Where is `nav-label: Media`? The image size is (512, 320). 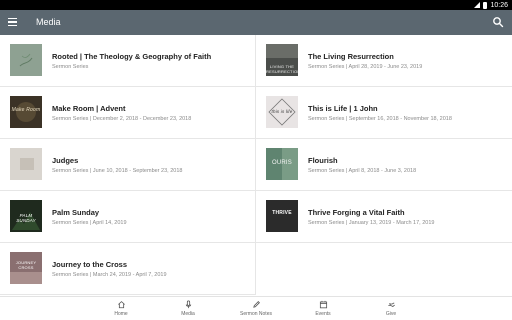
nav-label: Media is located at coordinates (188, 314).